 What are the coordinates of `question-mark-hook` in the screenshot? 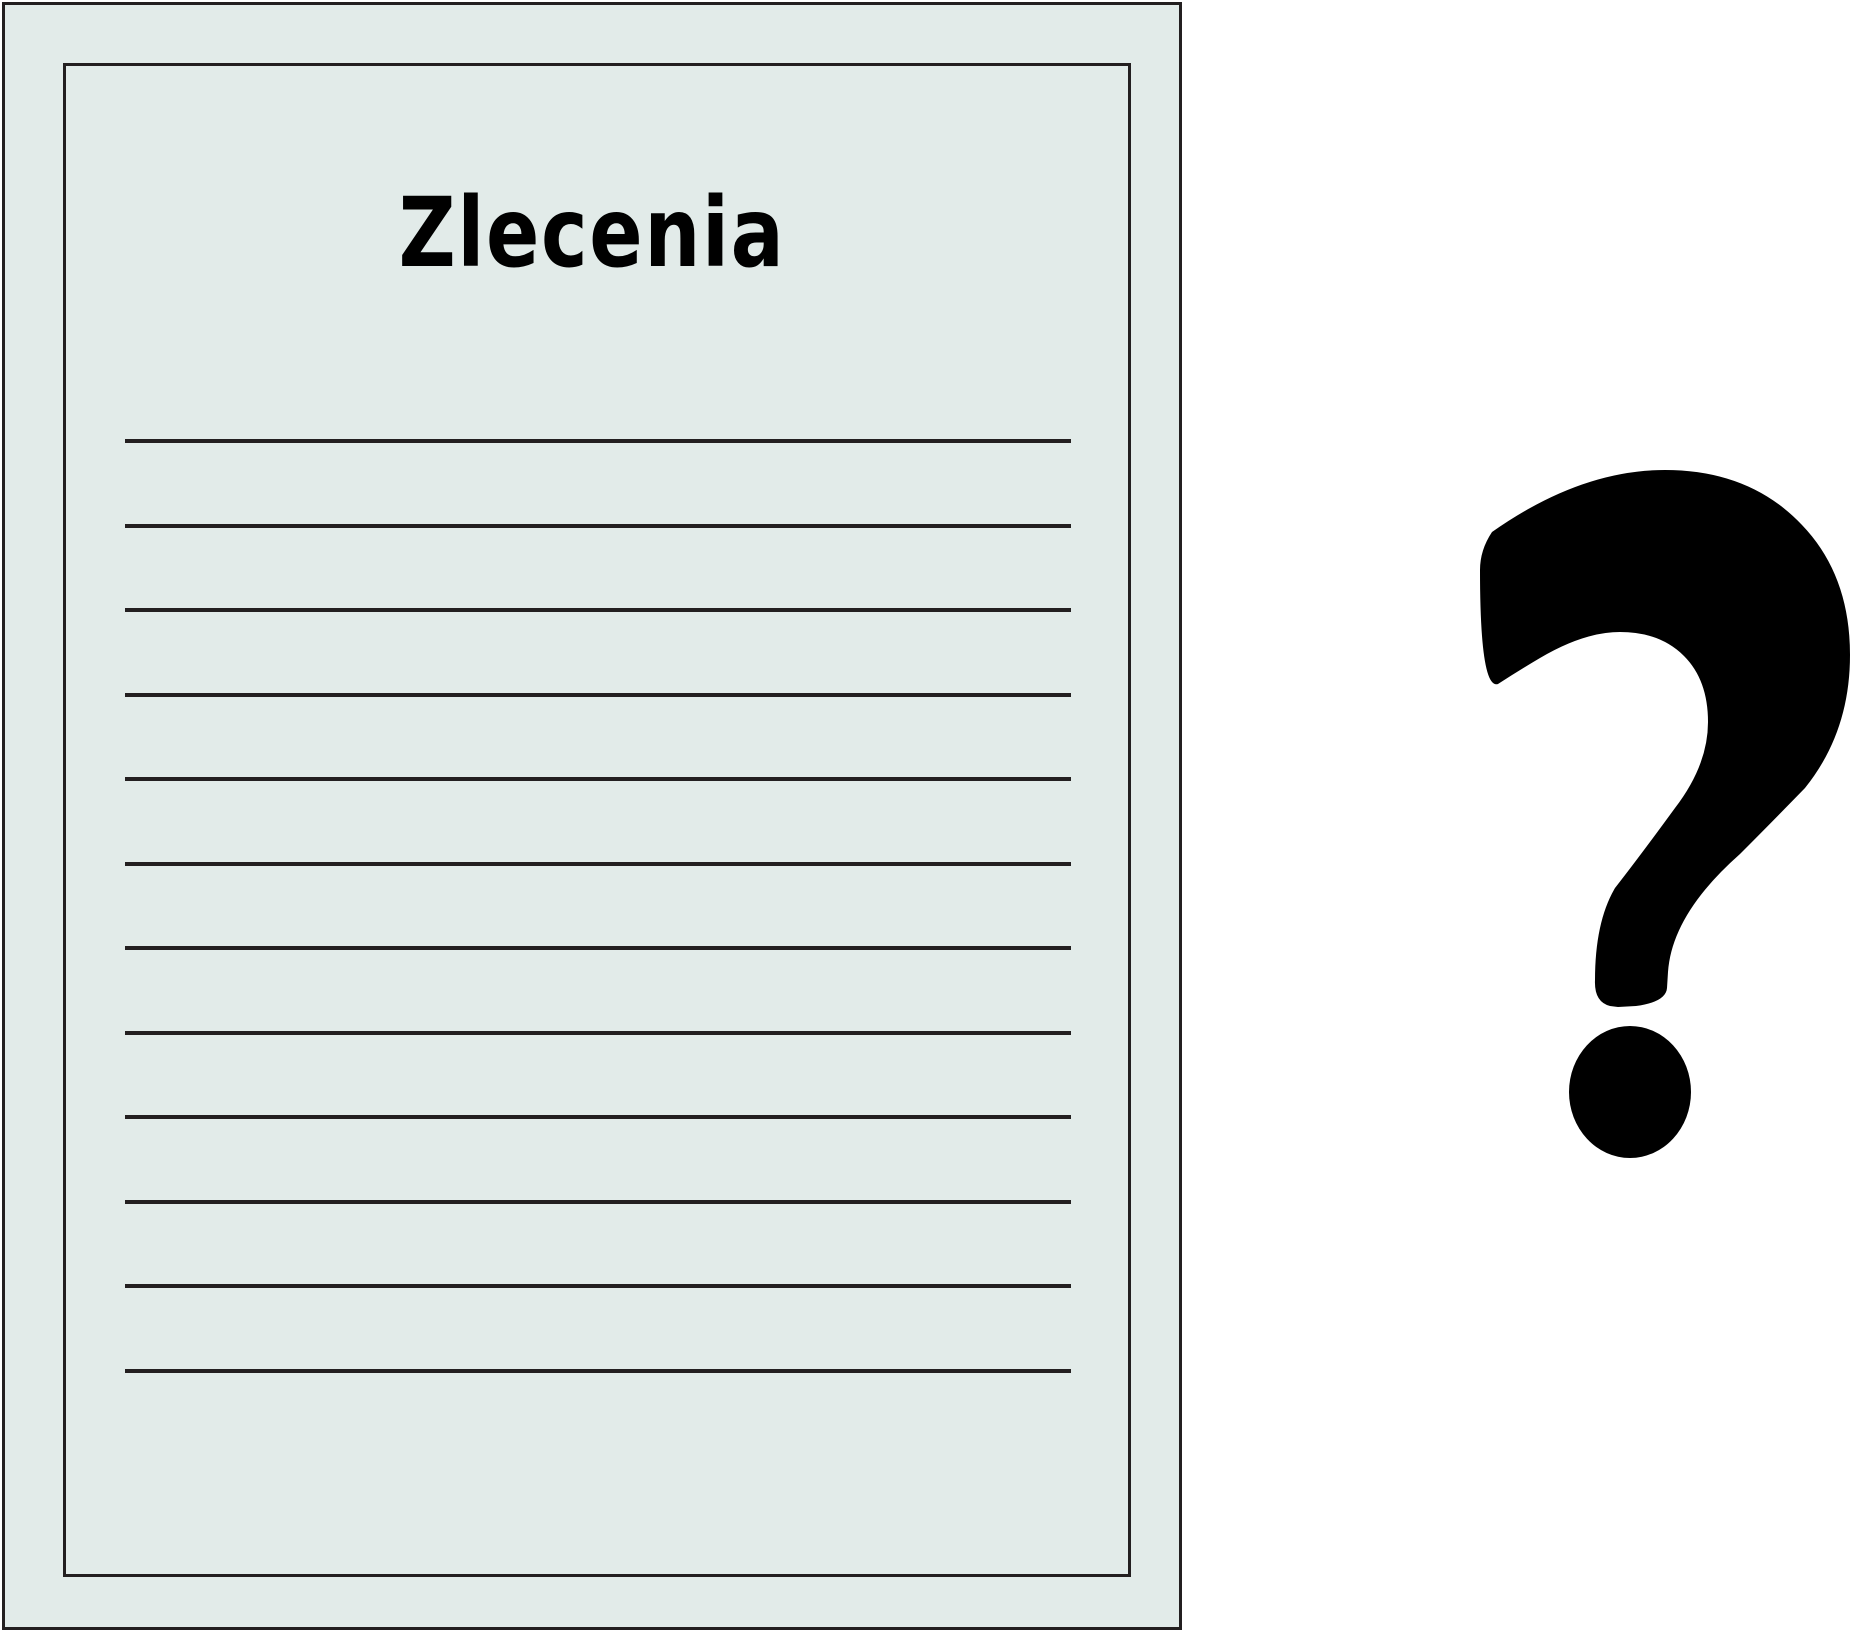 It's located at (1665, 738).